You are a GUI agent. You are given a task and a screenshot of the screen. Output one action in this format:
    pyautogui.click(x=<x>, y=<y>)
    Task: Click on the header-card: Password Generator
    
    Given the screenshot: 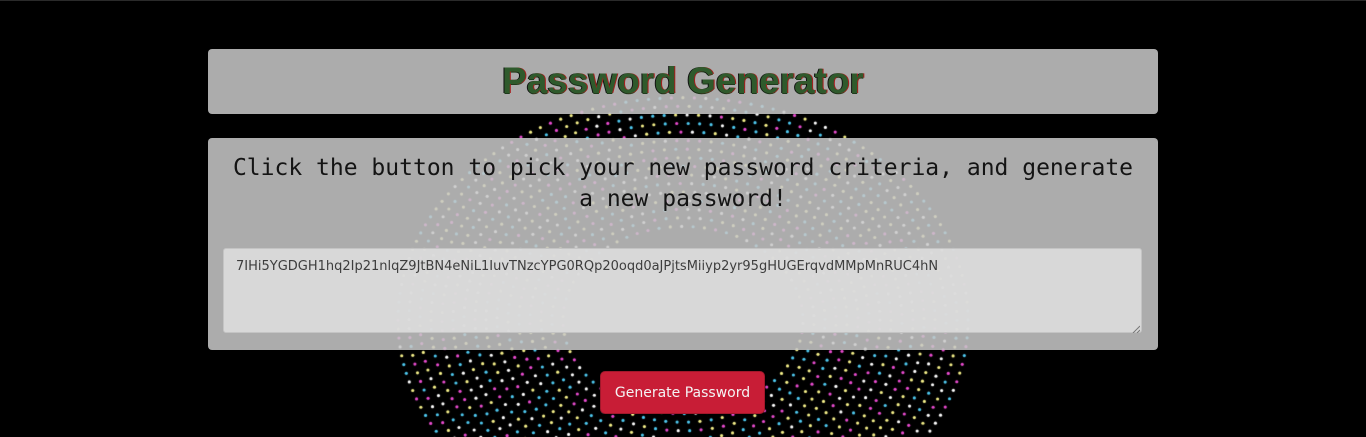 What is the action you would take?
    pyautogui.click(x=683, y=81)
    